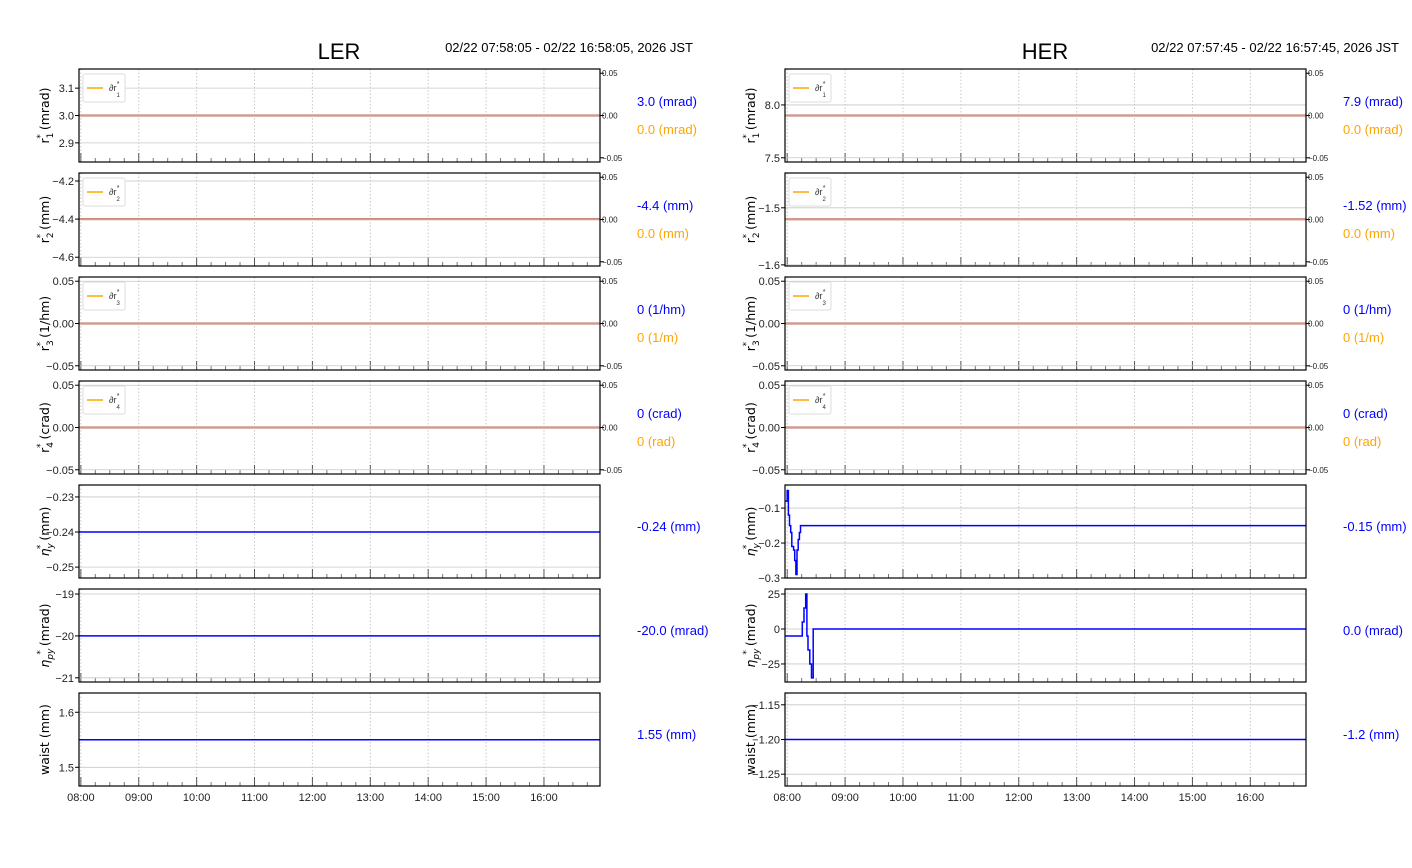 This screenshot has height=868, width=1412. What do you see at coordinates (673, 630) in the screenshot?
I see `current-value: -20.0 (mrad)` at bounding box center [673, 630].